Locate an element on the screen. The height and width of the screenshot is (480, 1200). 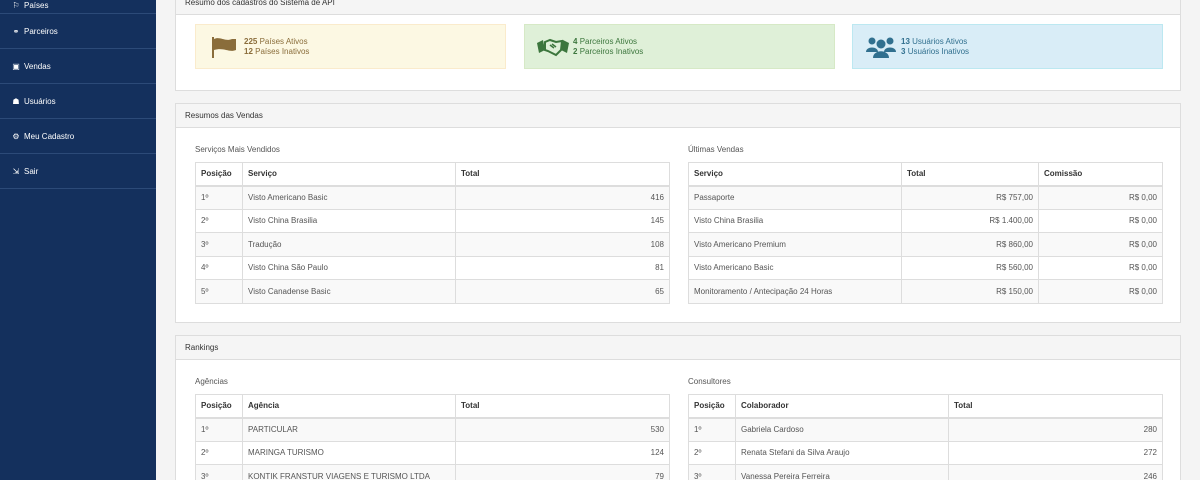
table-row: 1º Gabriela Cardoso 280 is located at coordinates (925, 429).